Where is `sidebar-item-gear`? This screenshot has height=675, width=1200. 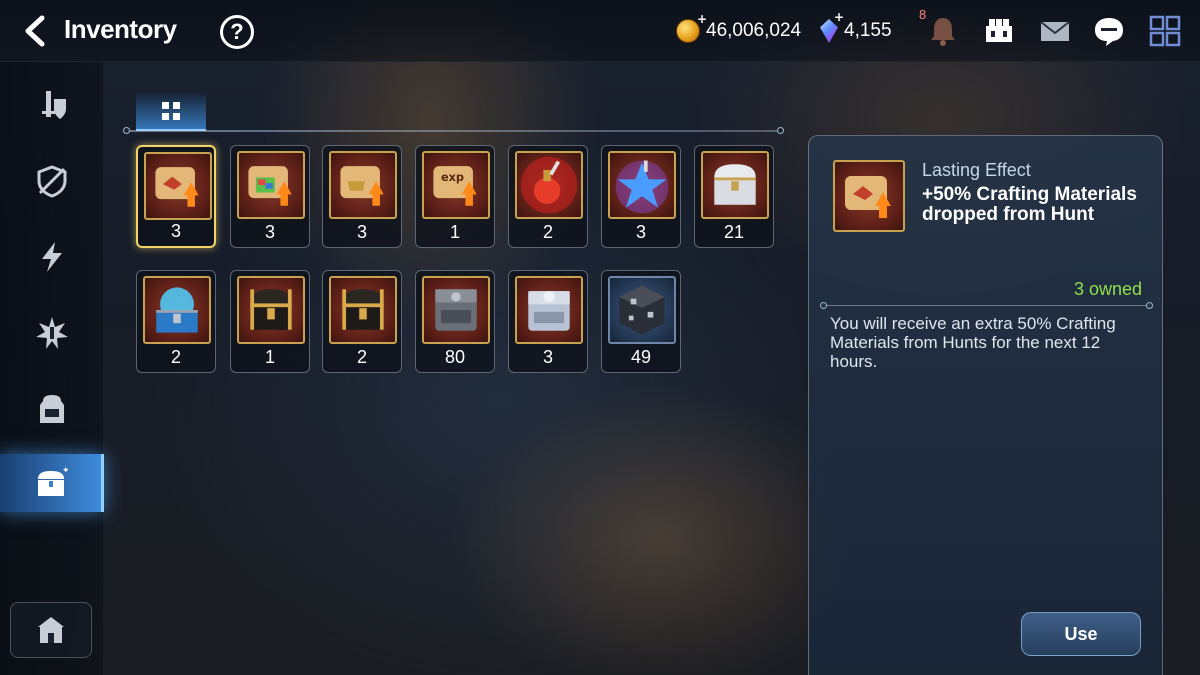 sidebar-item-gear is located at coordinates (52, 181).